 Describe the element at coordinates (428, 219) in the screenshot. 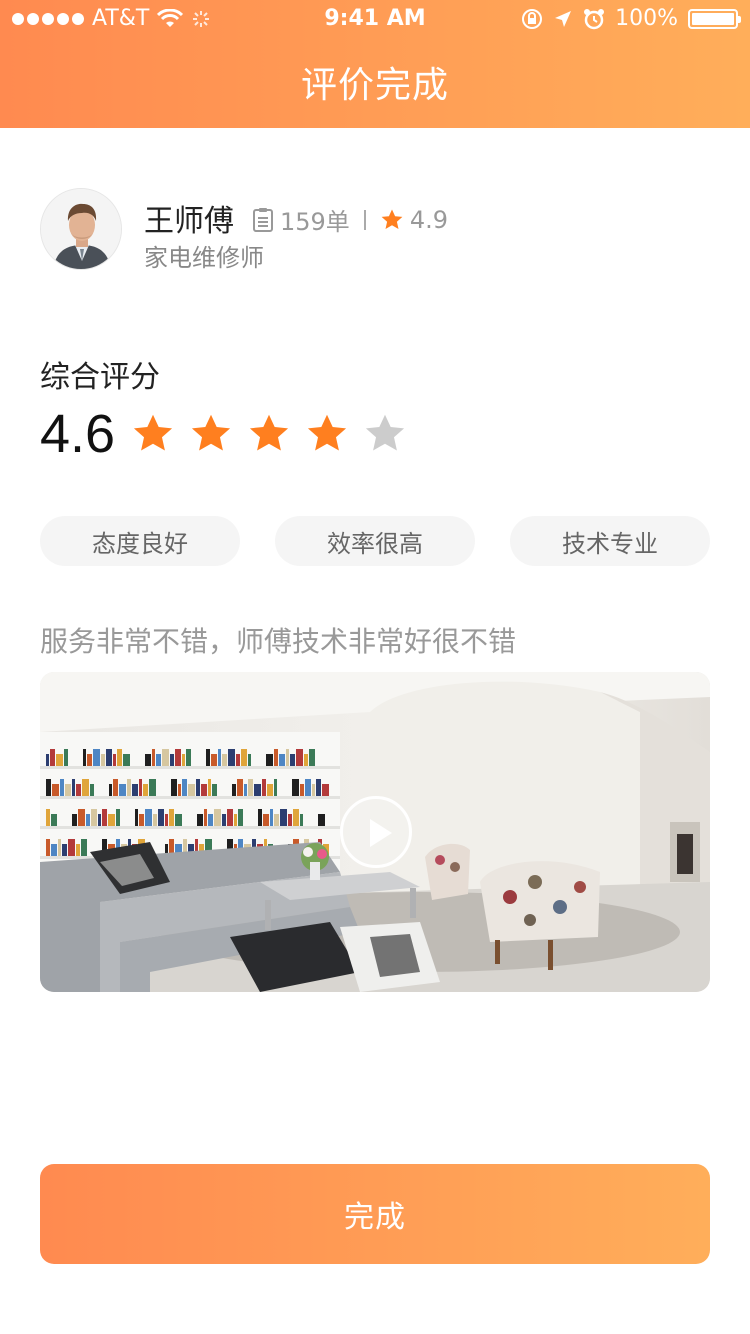

I see `technician-rating: 4.9` at that location.